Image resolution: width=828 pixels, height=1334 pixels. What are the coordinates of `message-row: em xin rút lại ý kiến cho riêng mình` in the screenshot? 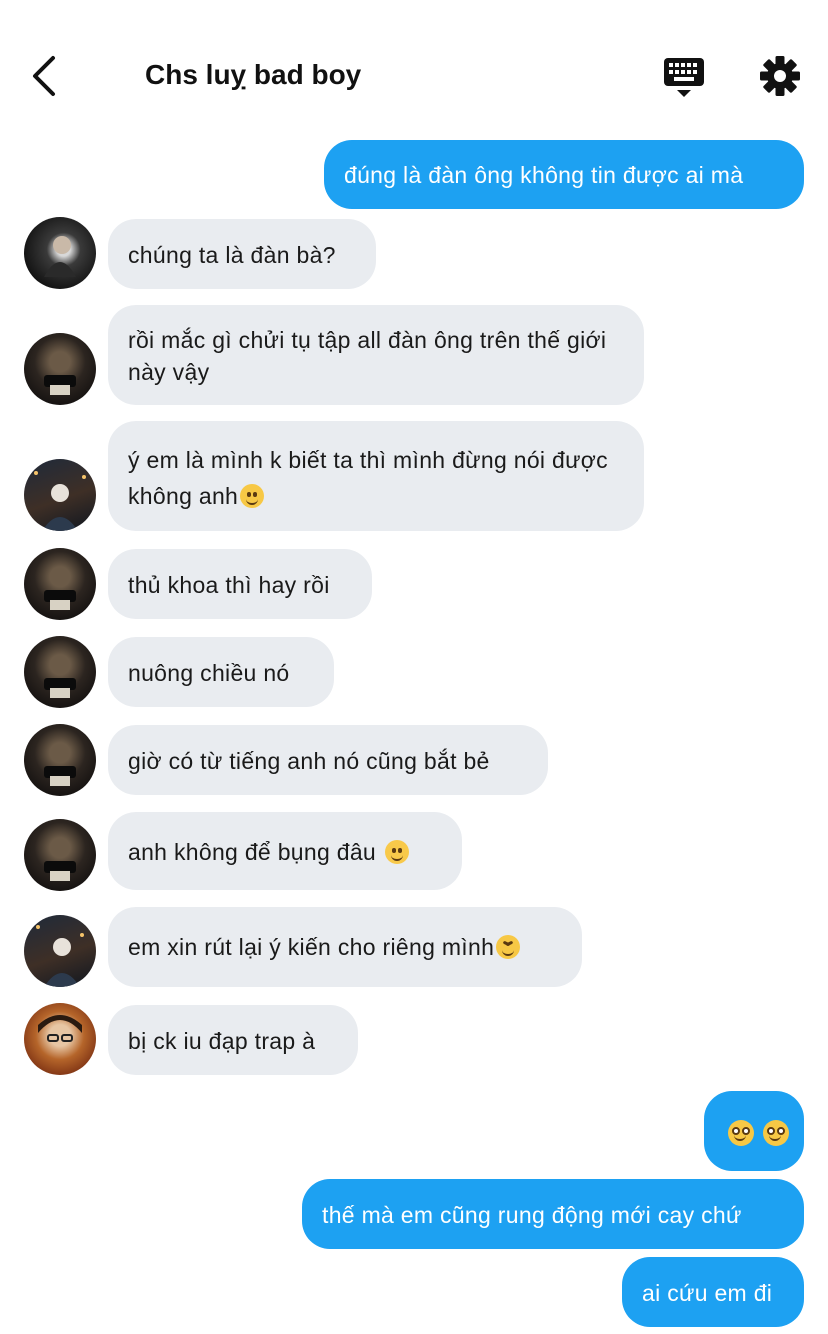 It's located at (345, 947).